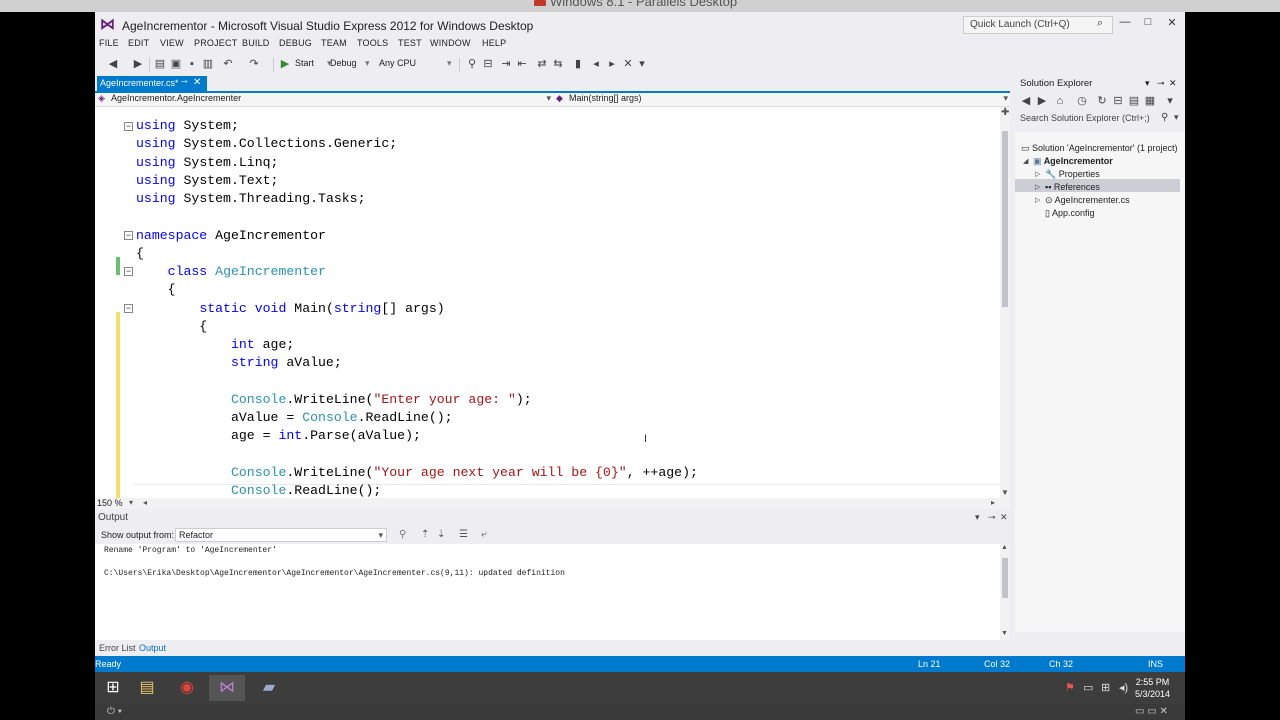 Image resolution: width=1280 pixels, height=720 pixels. Describe the element at coordinates (147, 688) in the screenshot. I see `file-explorer-icon: ▤` at that location.